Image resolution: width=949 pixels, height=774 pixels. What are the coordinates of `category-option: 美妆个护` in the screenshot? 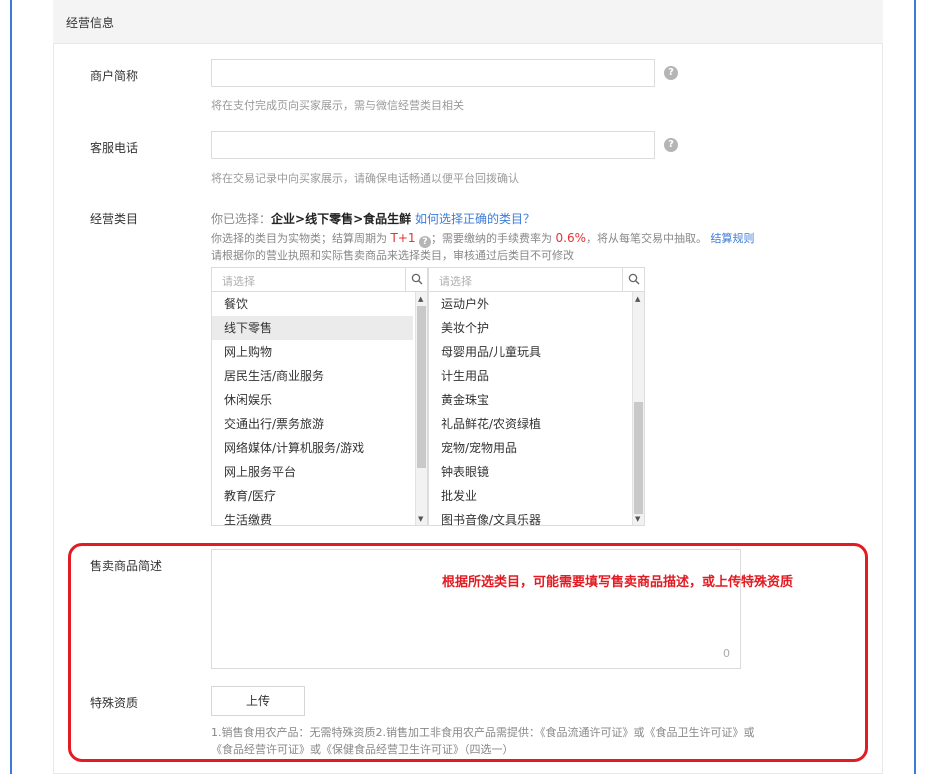 It's located at (529, 328).